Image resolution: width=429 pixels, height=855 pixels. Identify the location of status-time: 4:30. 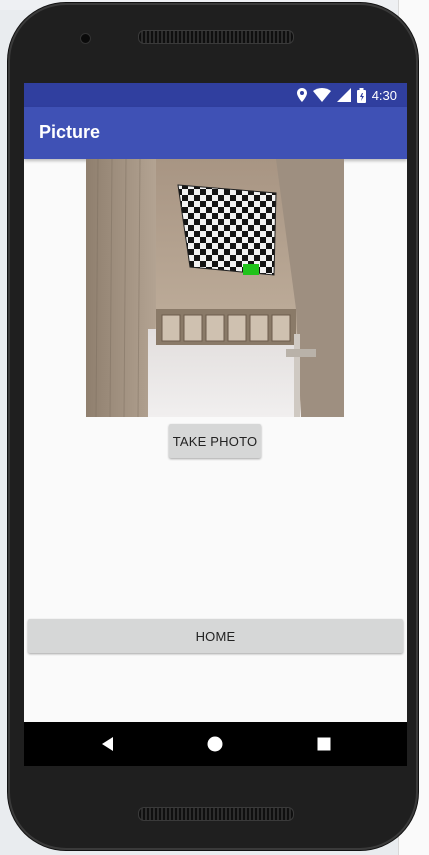
(384, 95).